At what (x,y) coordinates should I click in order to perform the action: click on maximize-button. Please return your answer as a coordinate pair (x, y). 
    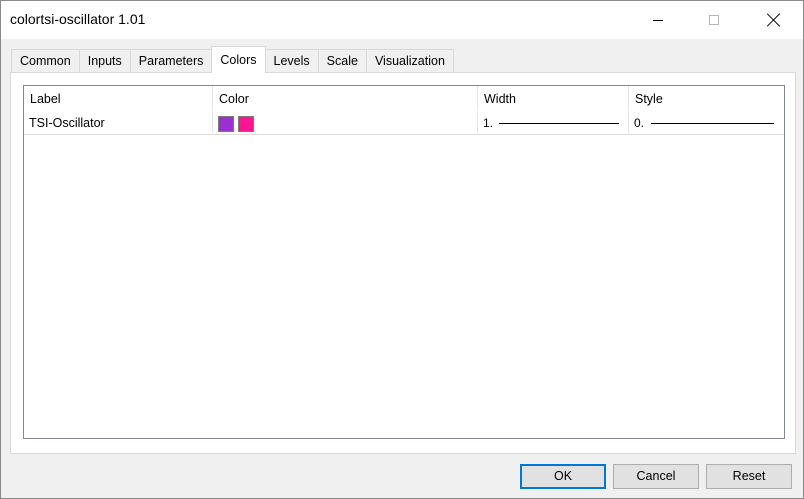
    Looking at the image, I should click on (714, 20).